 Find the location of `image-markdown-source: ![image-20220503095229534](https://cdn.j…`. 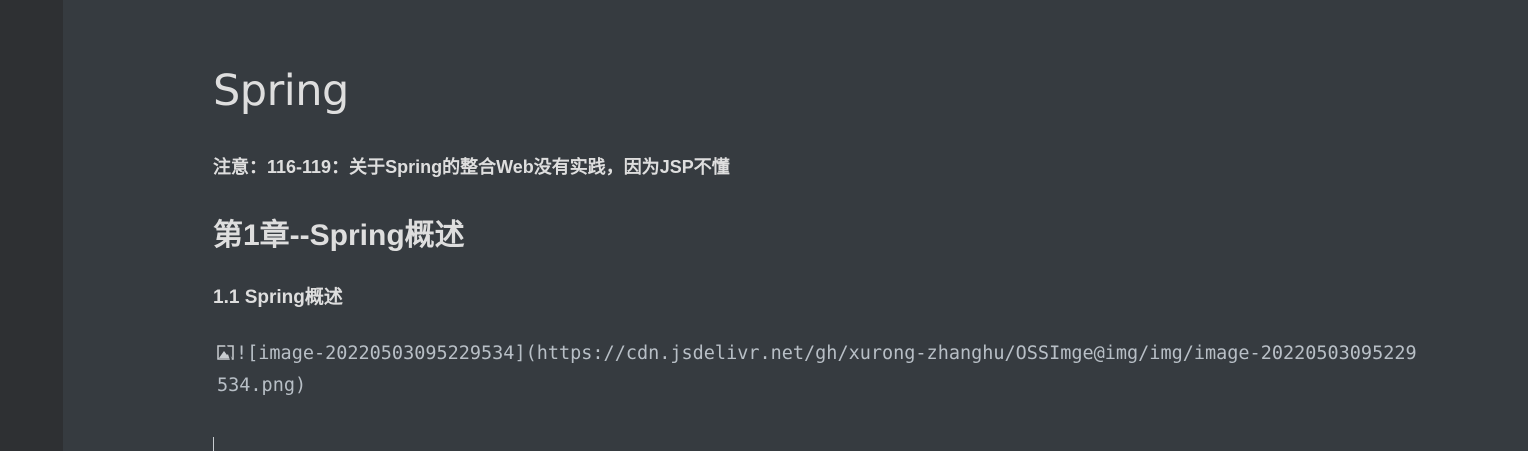

image-markdown-source: ![image-20220503095229534](https://cdn.j… is located at coordinates (817, 370).